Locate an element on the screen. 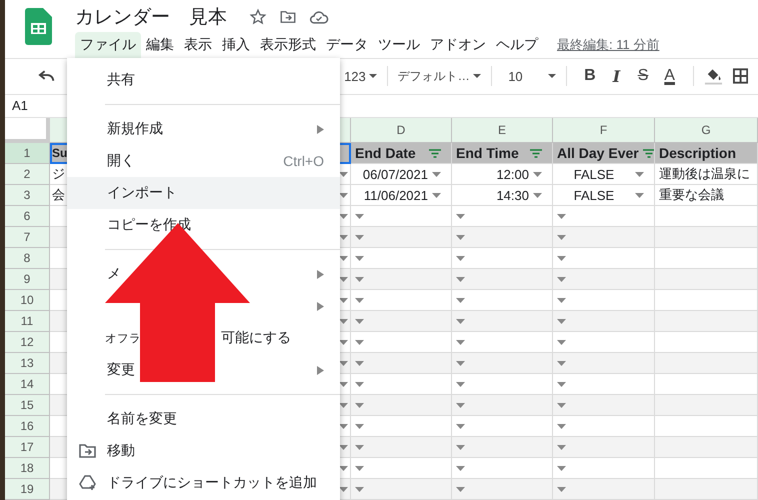  menu-option: 開く Ctrl+O is located at coordinates (203, 161).